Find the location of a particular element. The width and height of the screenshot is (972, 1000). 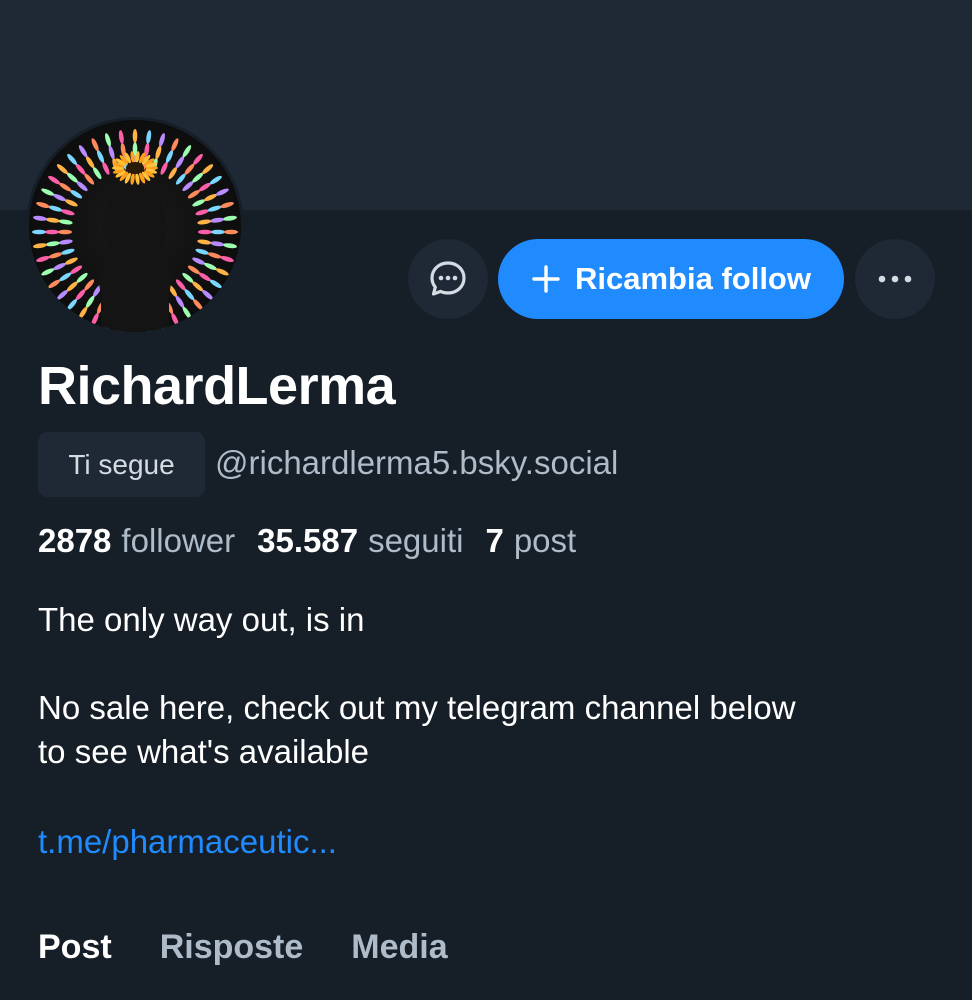

follow-back-button: Ricambia follow is located at coordinates (671, 279).